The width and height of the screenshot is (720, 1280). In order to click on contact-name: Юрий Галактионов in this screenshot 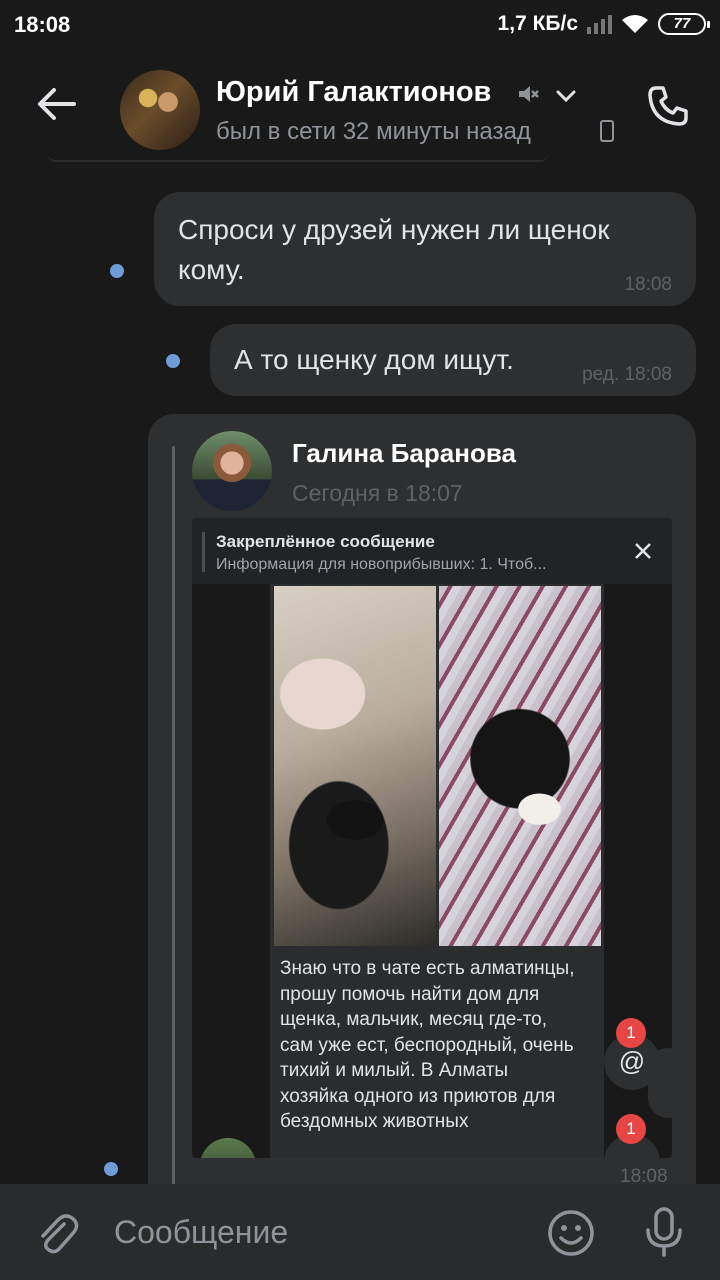, I will do `click(353, 92)`.